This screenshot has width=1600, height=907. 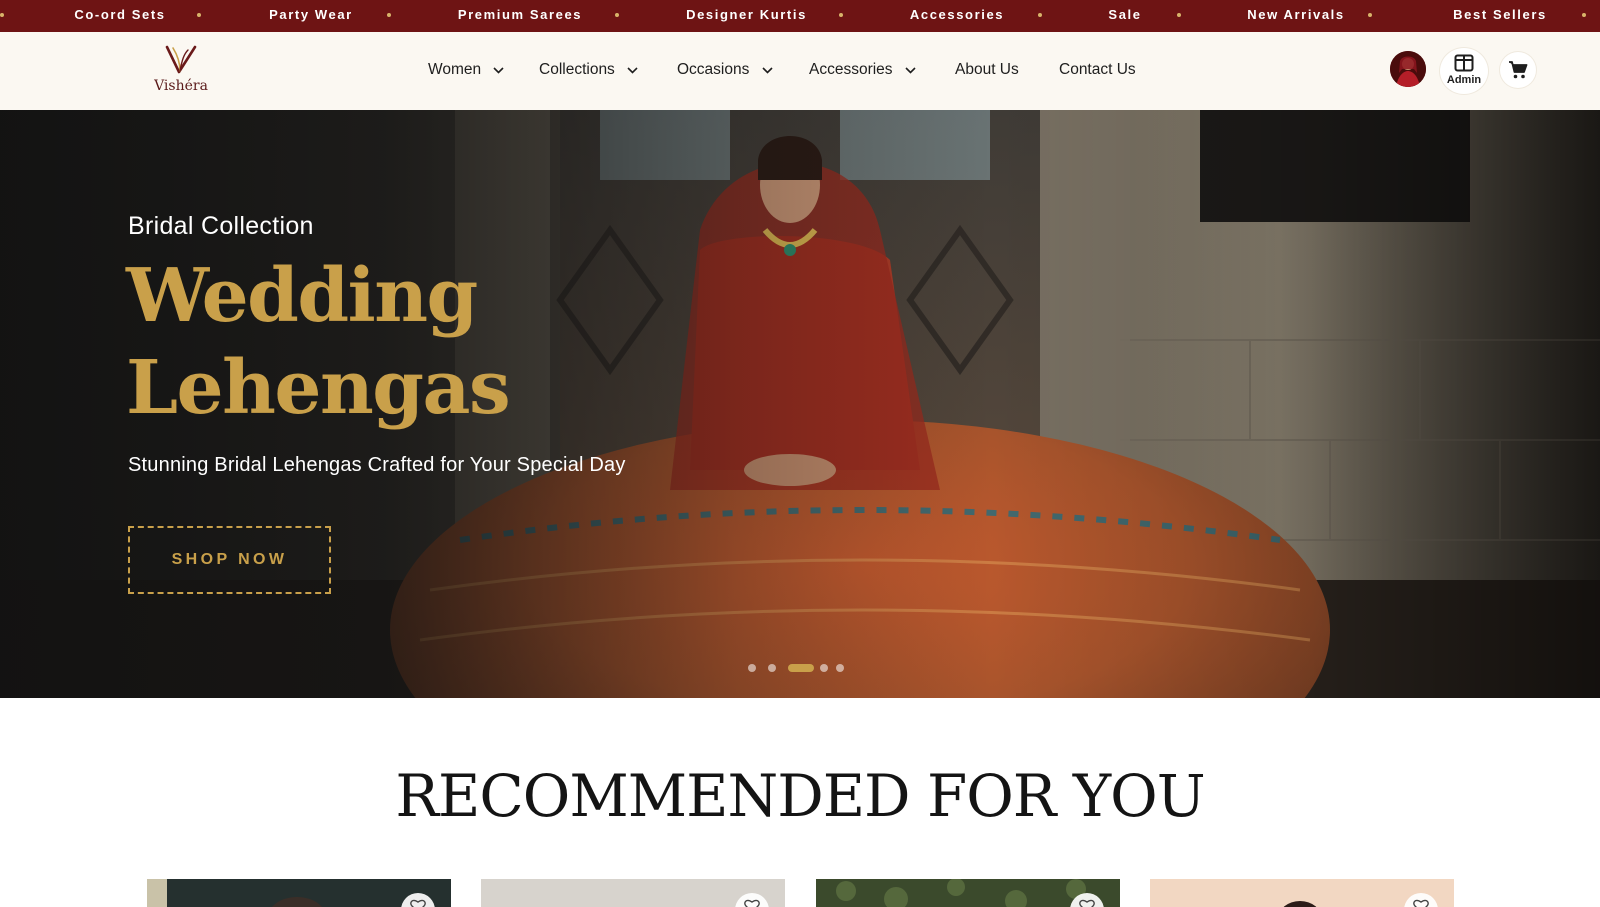 I want to click on recommended-heading: RECOMMENDED FOR YOU, so click(x=800, y=796).